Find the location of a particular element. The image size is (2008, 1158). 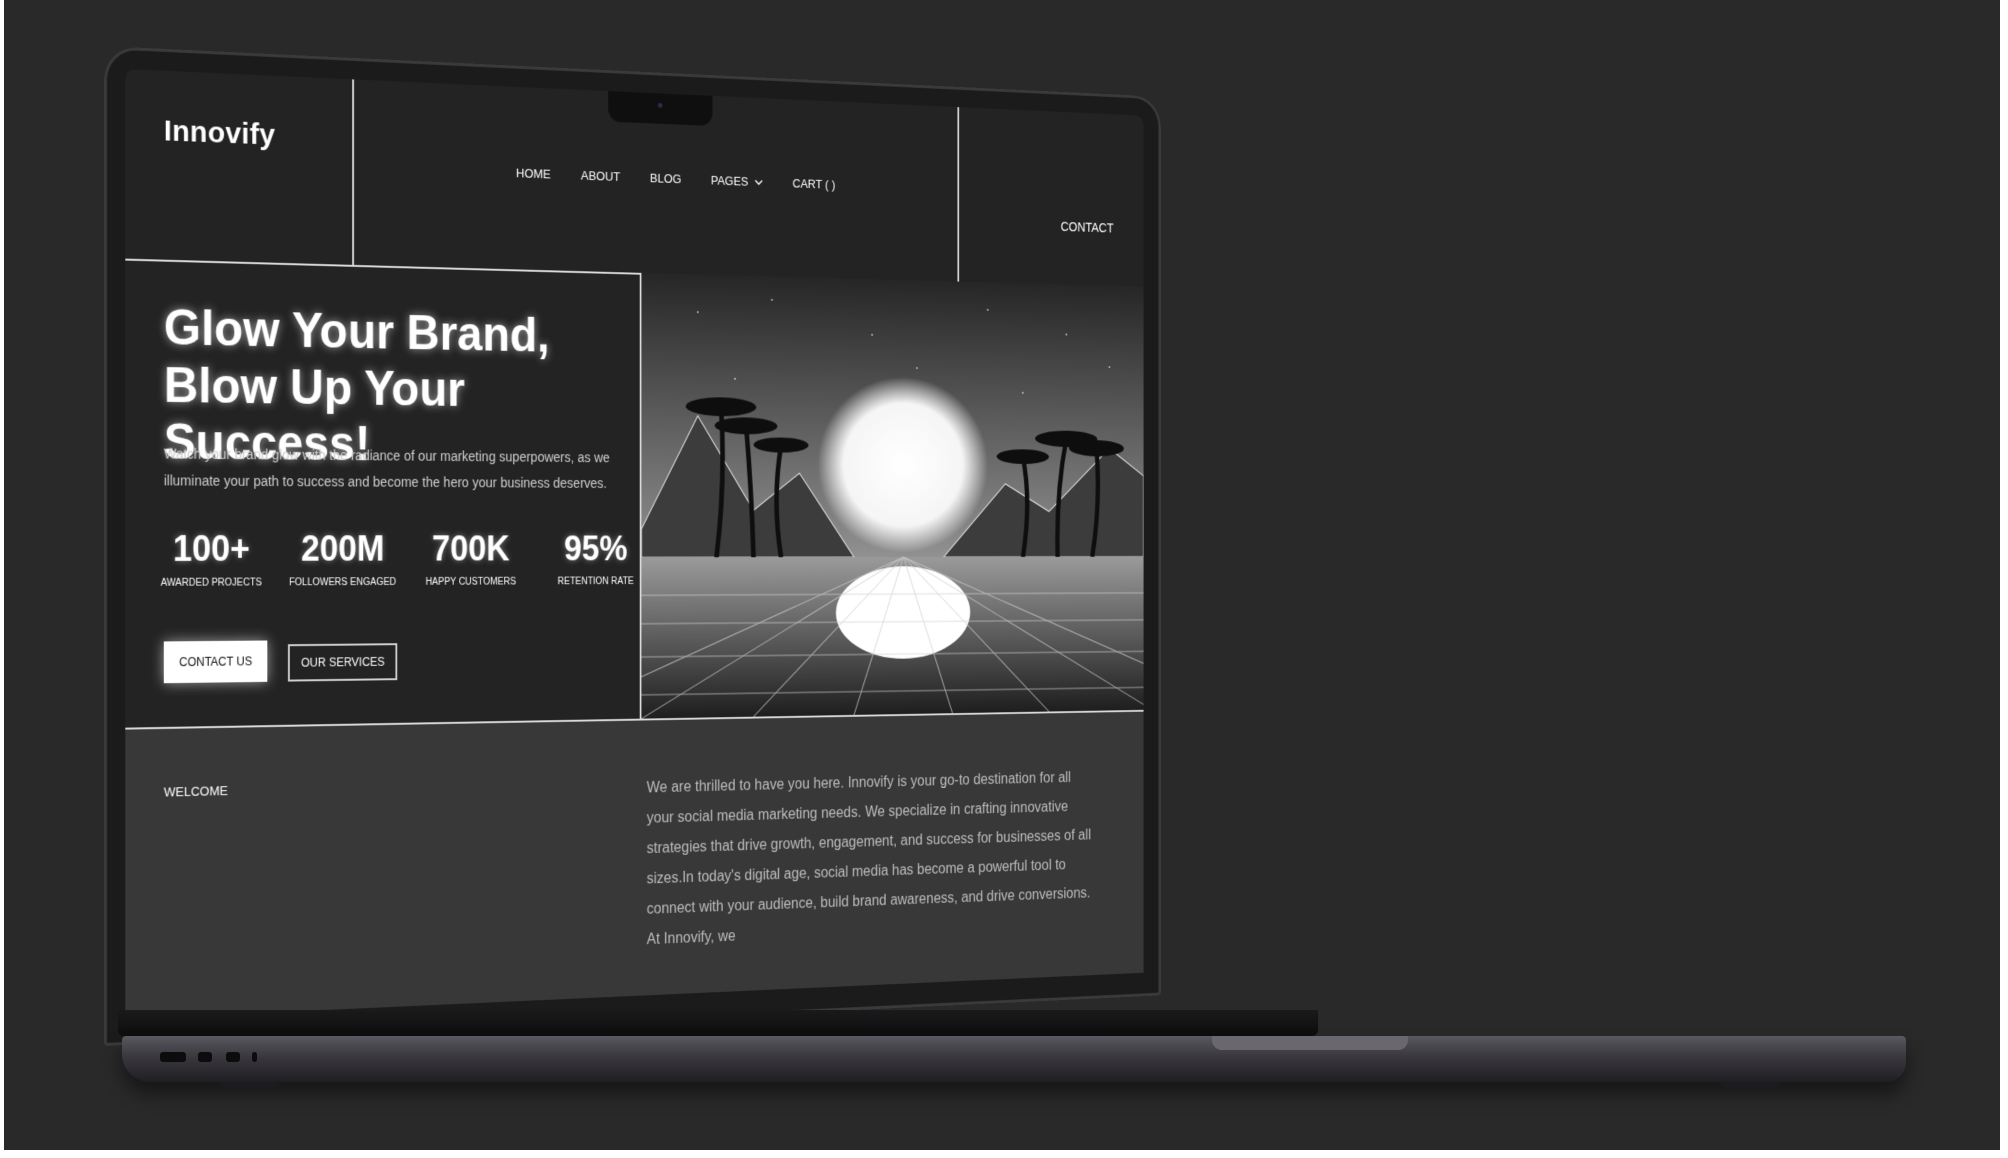

retro-sunset-illustration is located at coordinates (892, 495).